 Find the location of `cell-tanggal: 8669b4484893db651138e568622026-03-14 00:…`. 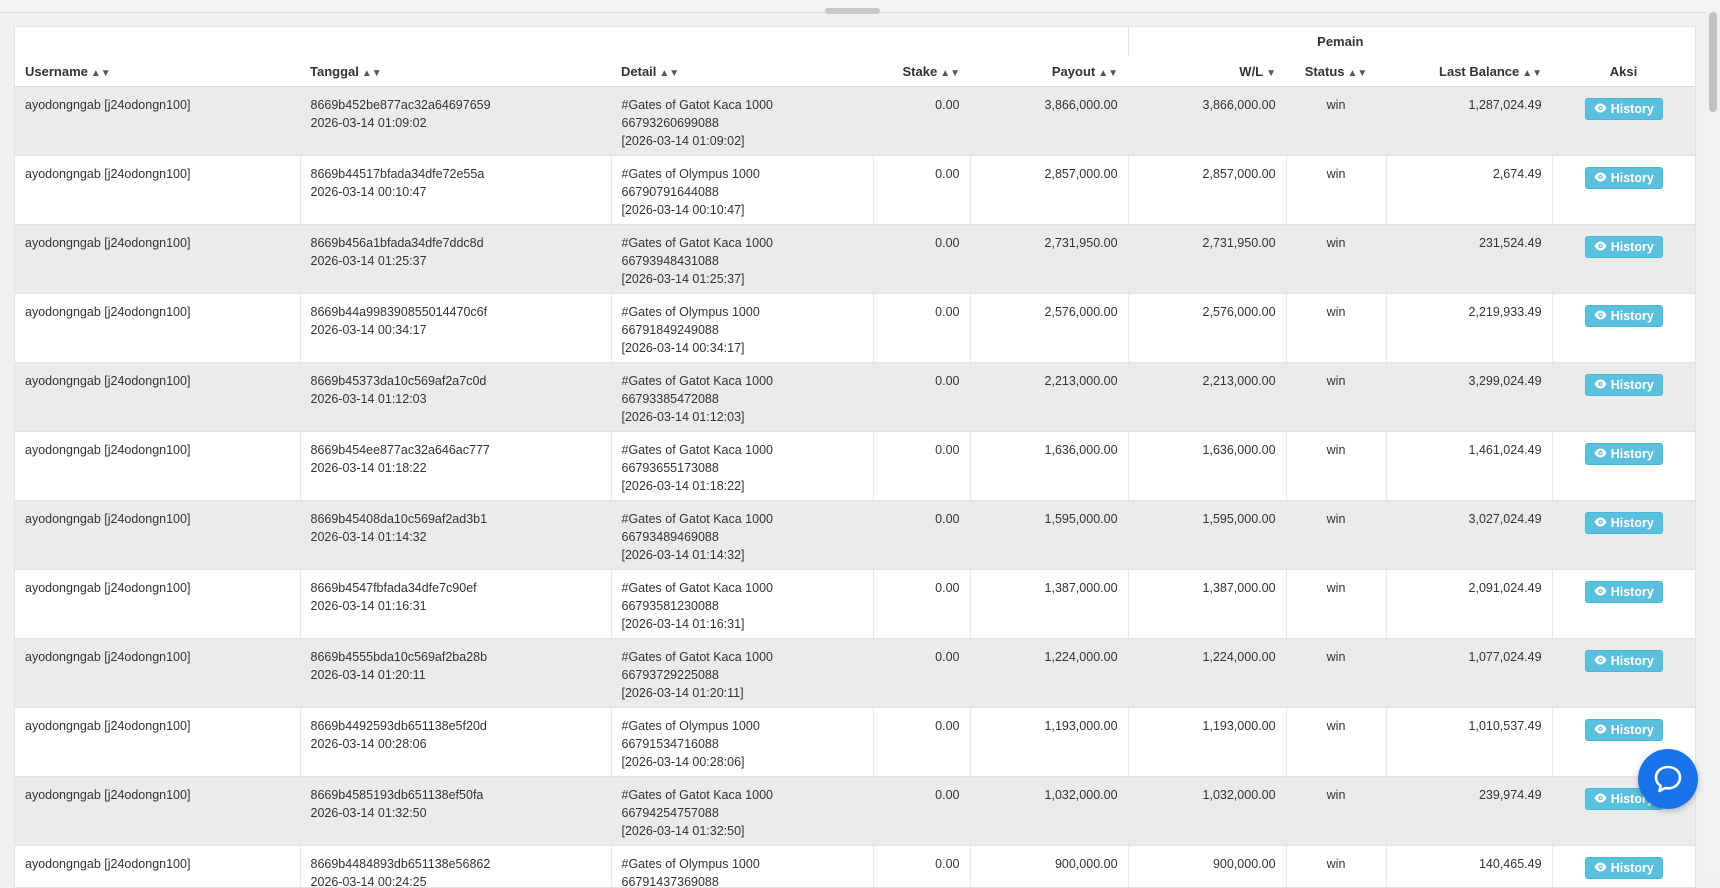

cell-tanggal: 8669b4484893db651138e568622026-03-14 00:… is located at coordinates (455, 867).